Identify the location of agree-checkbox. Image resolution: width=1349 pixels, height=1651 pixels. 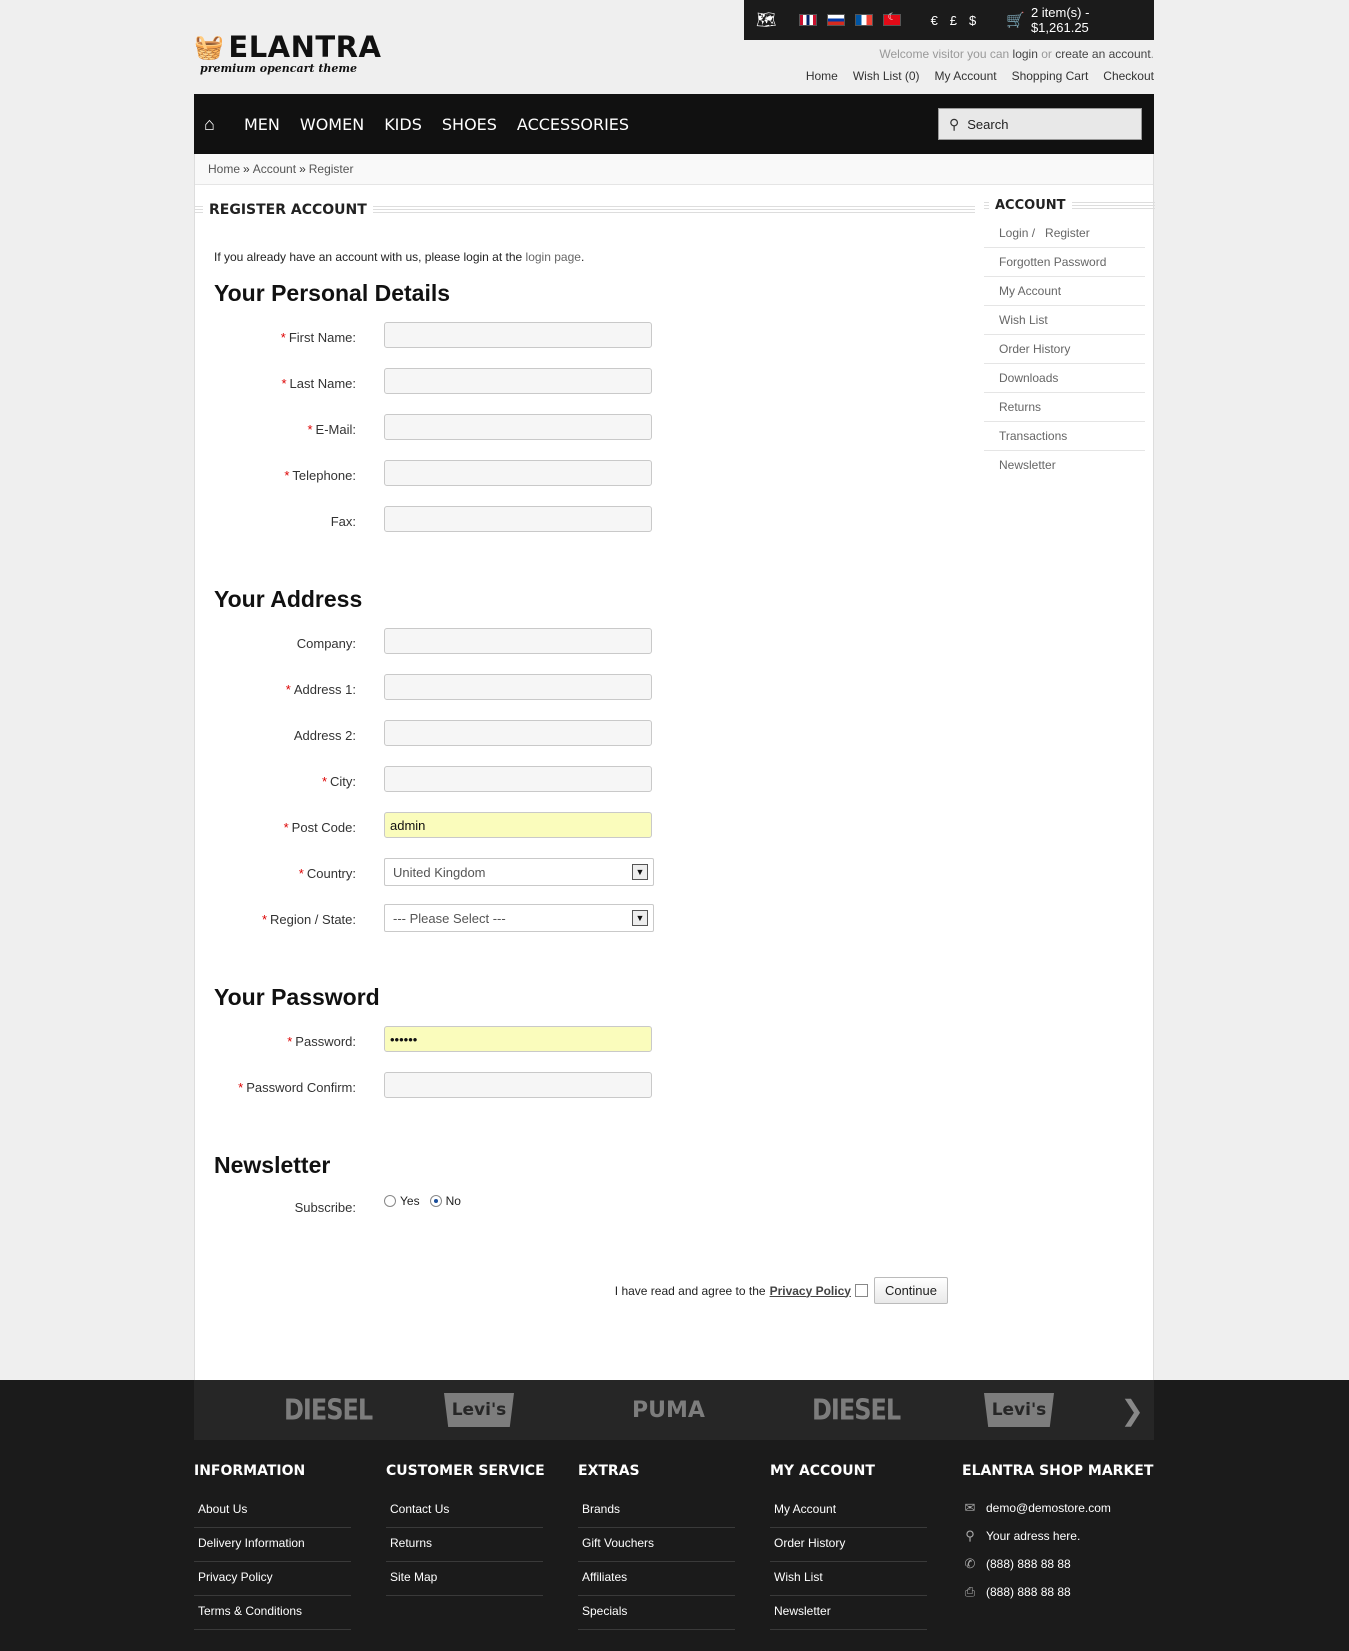
(861, 1290).